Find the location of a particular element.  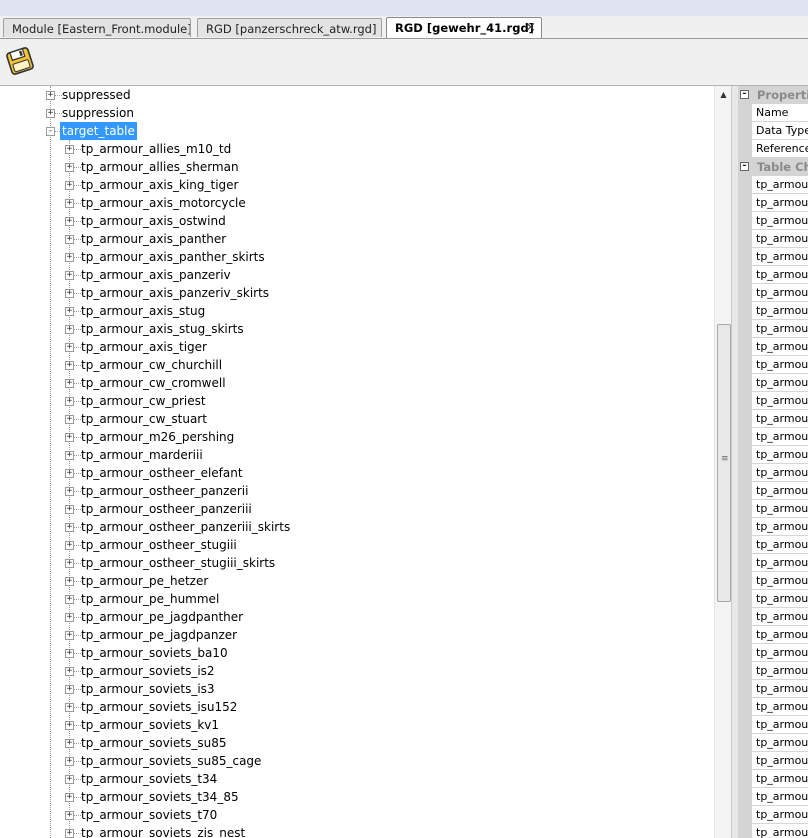

tree-node: - target_table is located at coordinates (357, 131).